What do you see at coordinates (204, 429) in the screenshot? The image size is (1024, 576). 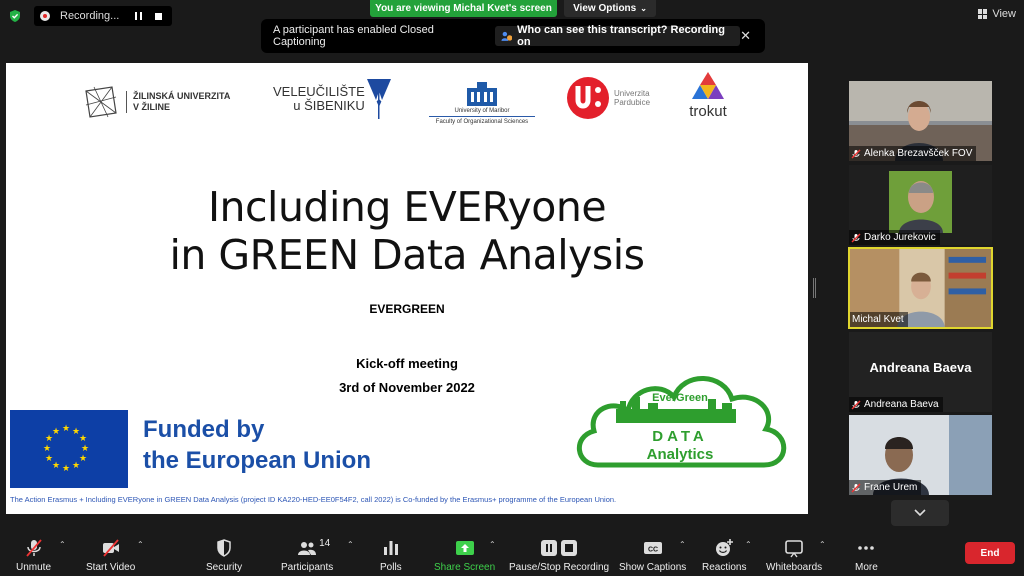 I see `funded-line-1: Funded by` at bounding box center [204, 429].